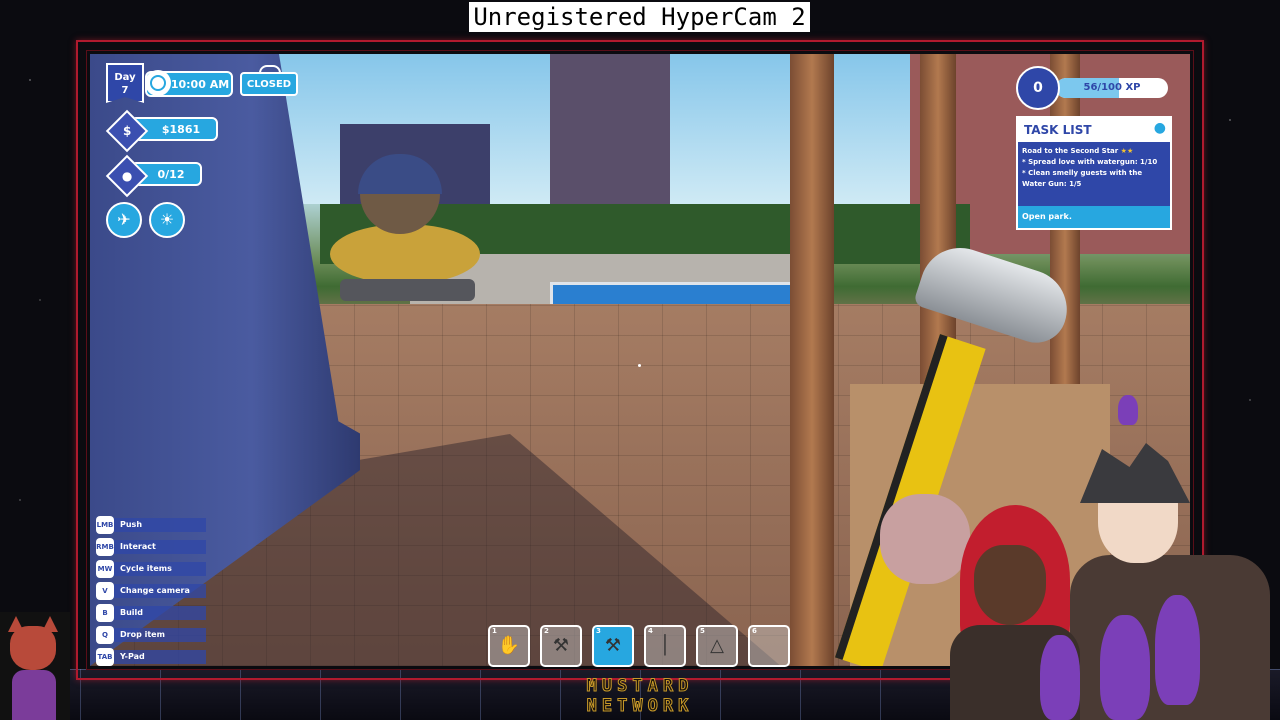  I want to click on key-tab-icon: TAB, so click(105, 657).